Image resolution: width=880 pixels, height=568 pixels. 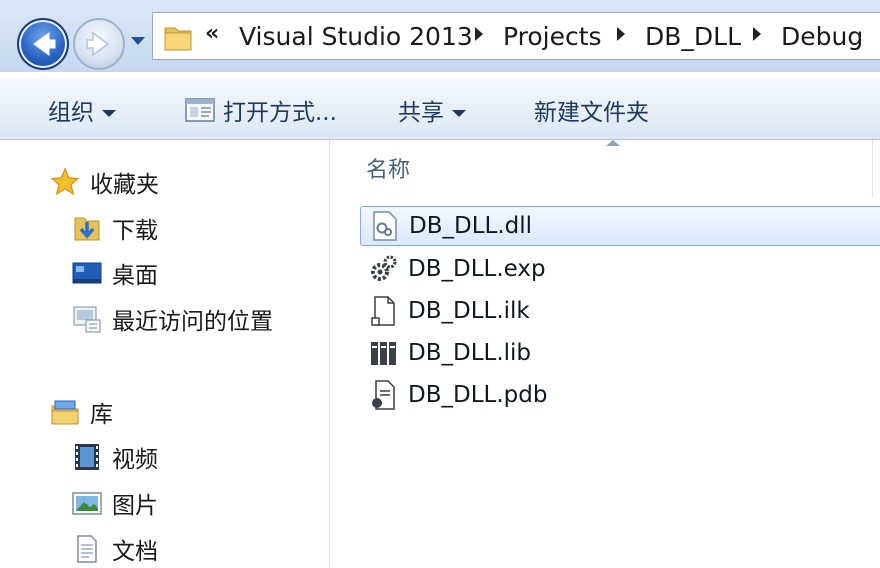 What do you see at coordinates (192, 322) in the screenshot?
I see `nav-item-label: 最近访问的位置` at bounding box center [192, 322].